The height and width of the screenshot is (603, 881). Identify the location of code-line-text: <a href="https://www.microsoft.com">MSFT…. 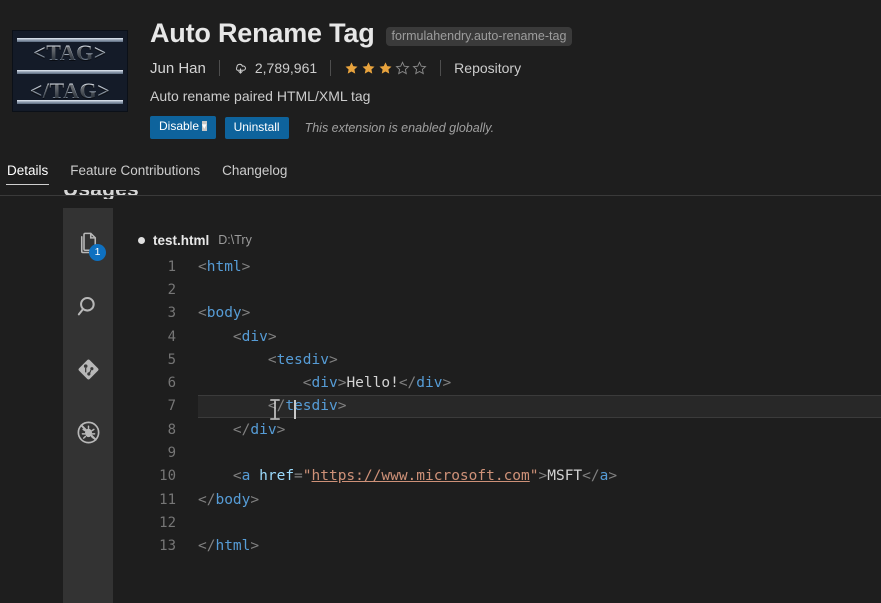
(399, 476).